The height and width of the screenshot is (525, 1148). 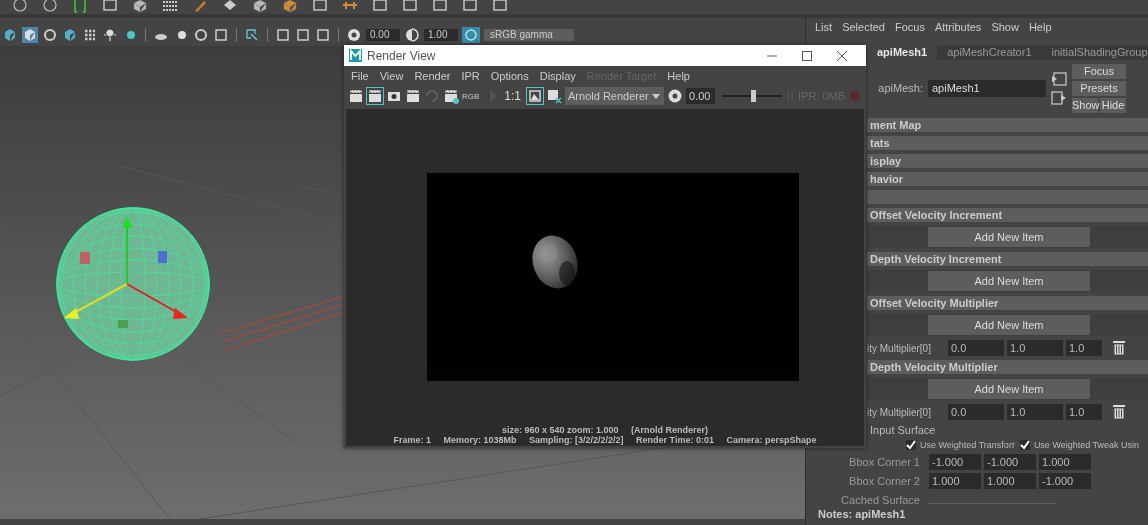 I want to click on menu-item: IPR, so click(x=470, y=75).